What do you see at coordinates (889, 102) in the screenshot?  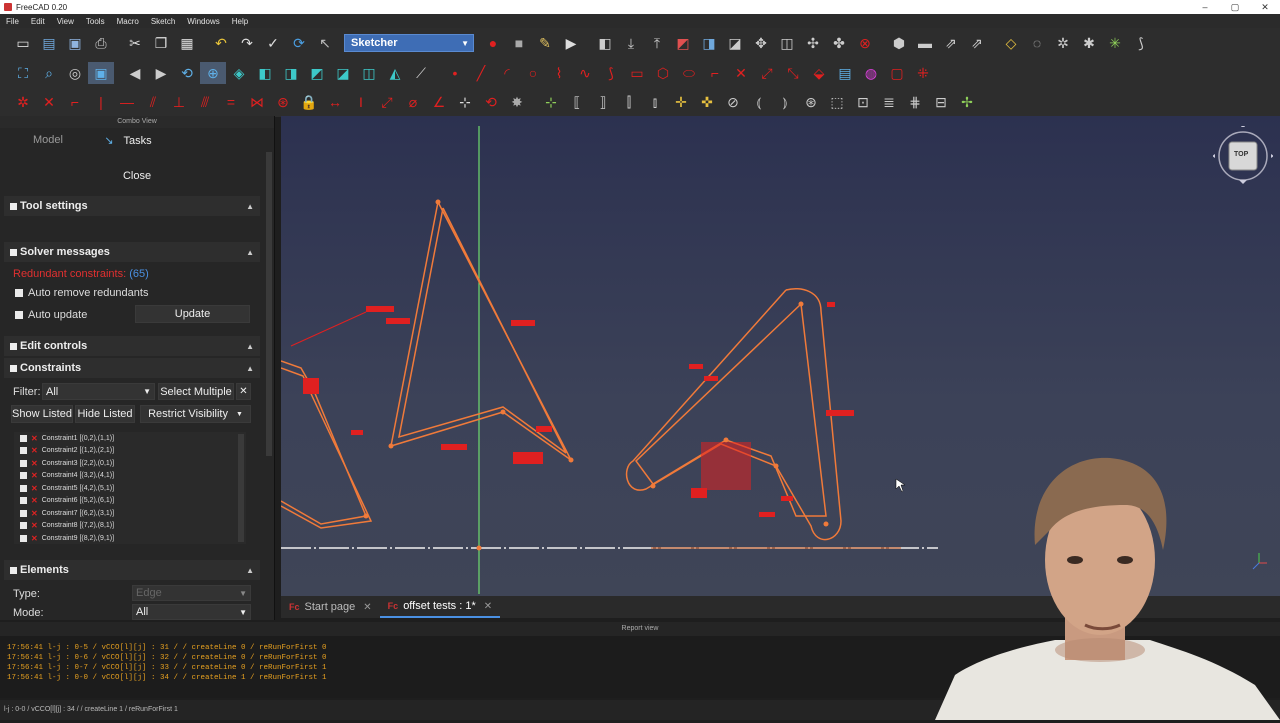 I see `array-icon: ≣` at bounding box center [889, 102].